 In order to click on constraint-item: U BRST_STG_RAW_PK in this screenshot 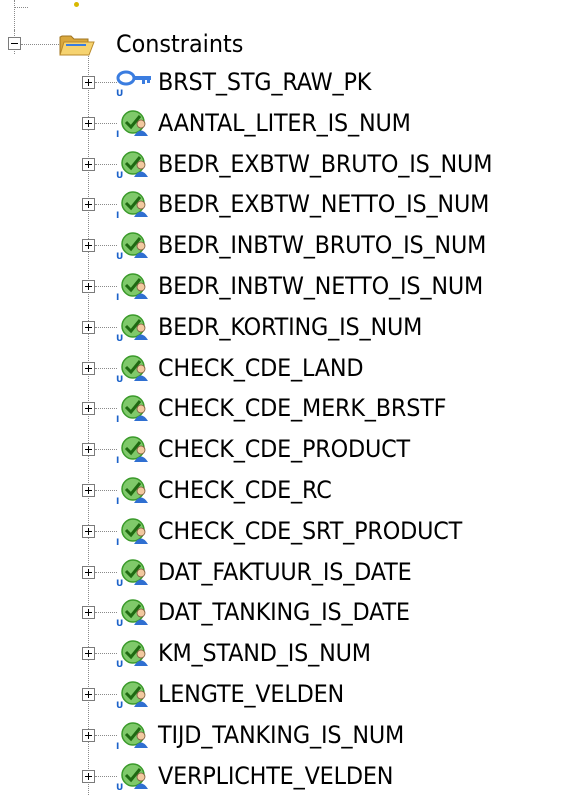, I will do `click(339, 82)`.